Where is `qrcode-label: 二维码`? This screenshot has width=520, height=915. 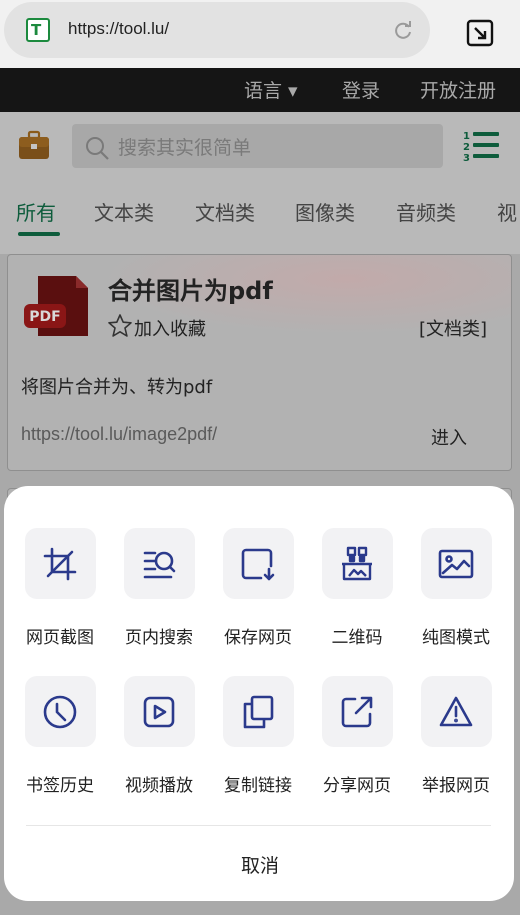 qrcode-label: 二维码 is located at coordinates (357, 638).